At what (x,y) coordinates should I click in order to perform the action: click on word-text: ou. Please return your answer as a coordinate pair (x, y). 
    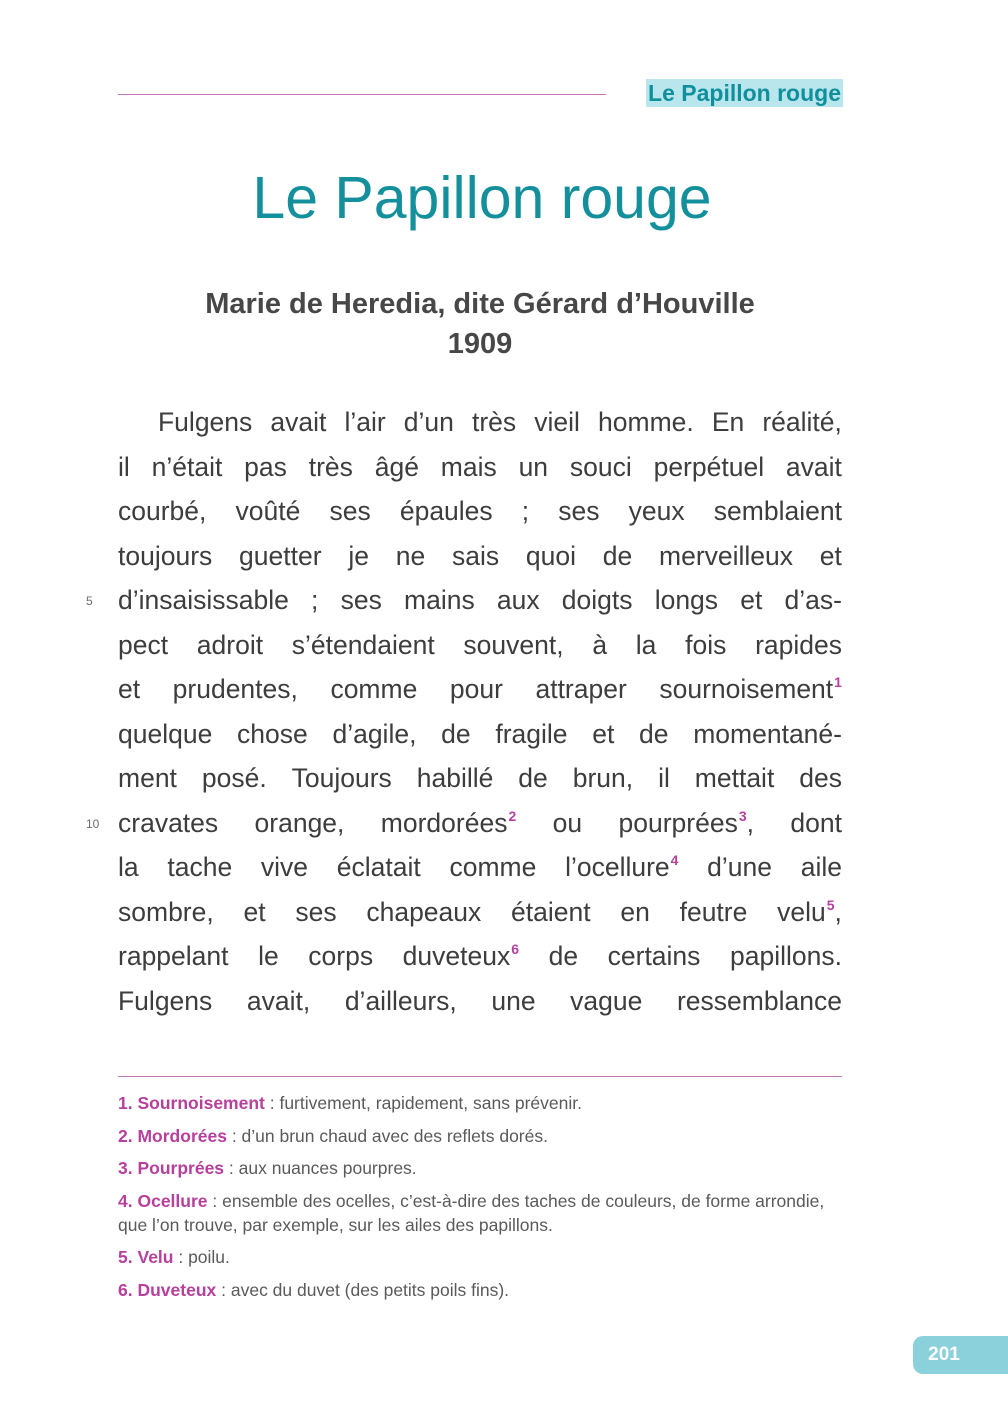
    Looking at the image, I should click on (567, 822).